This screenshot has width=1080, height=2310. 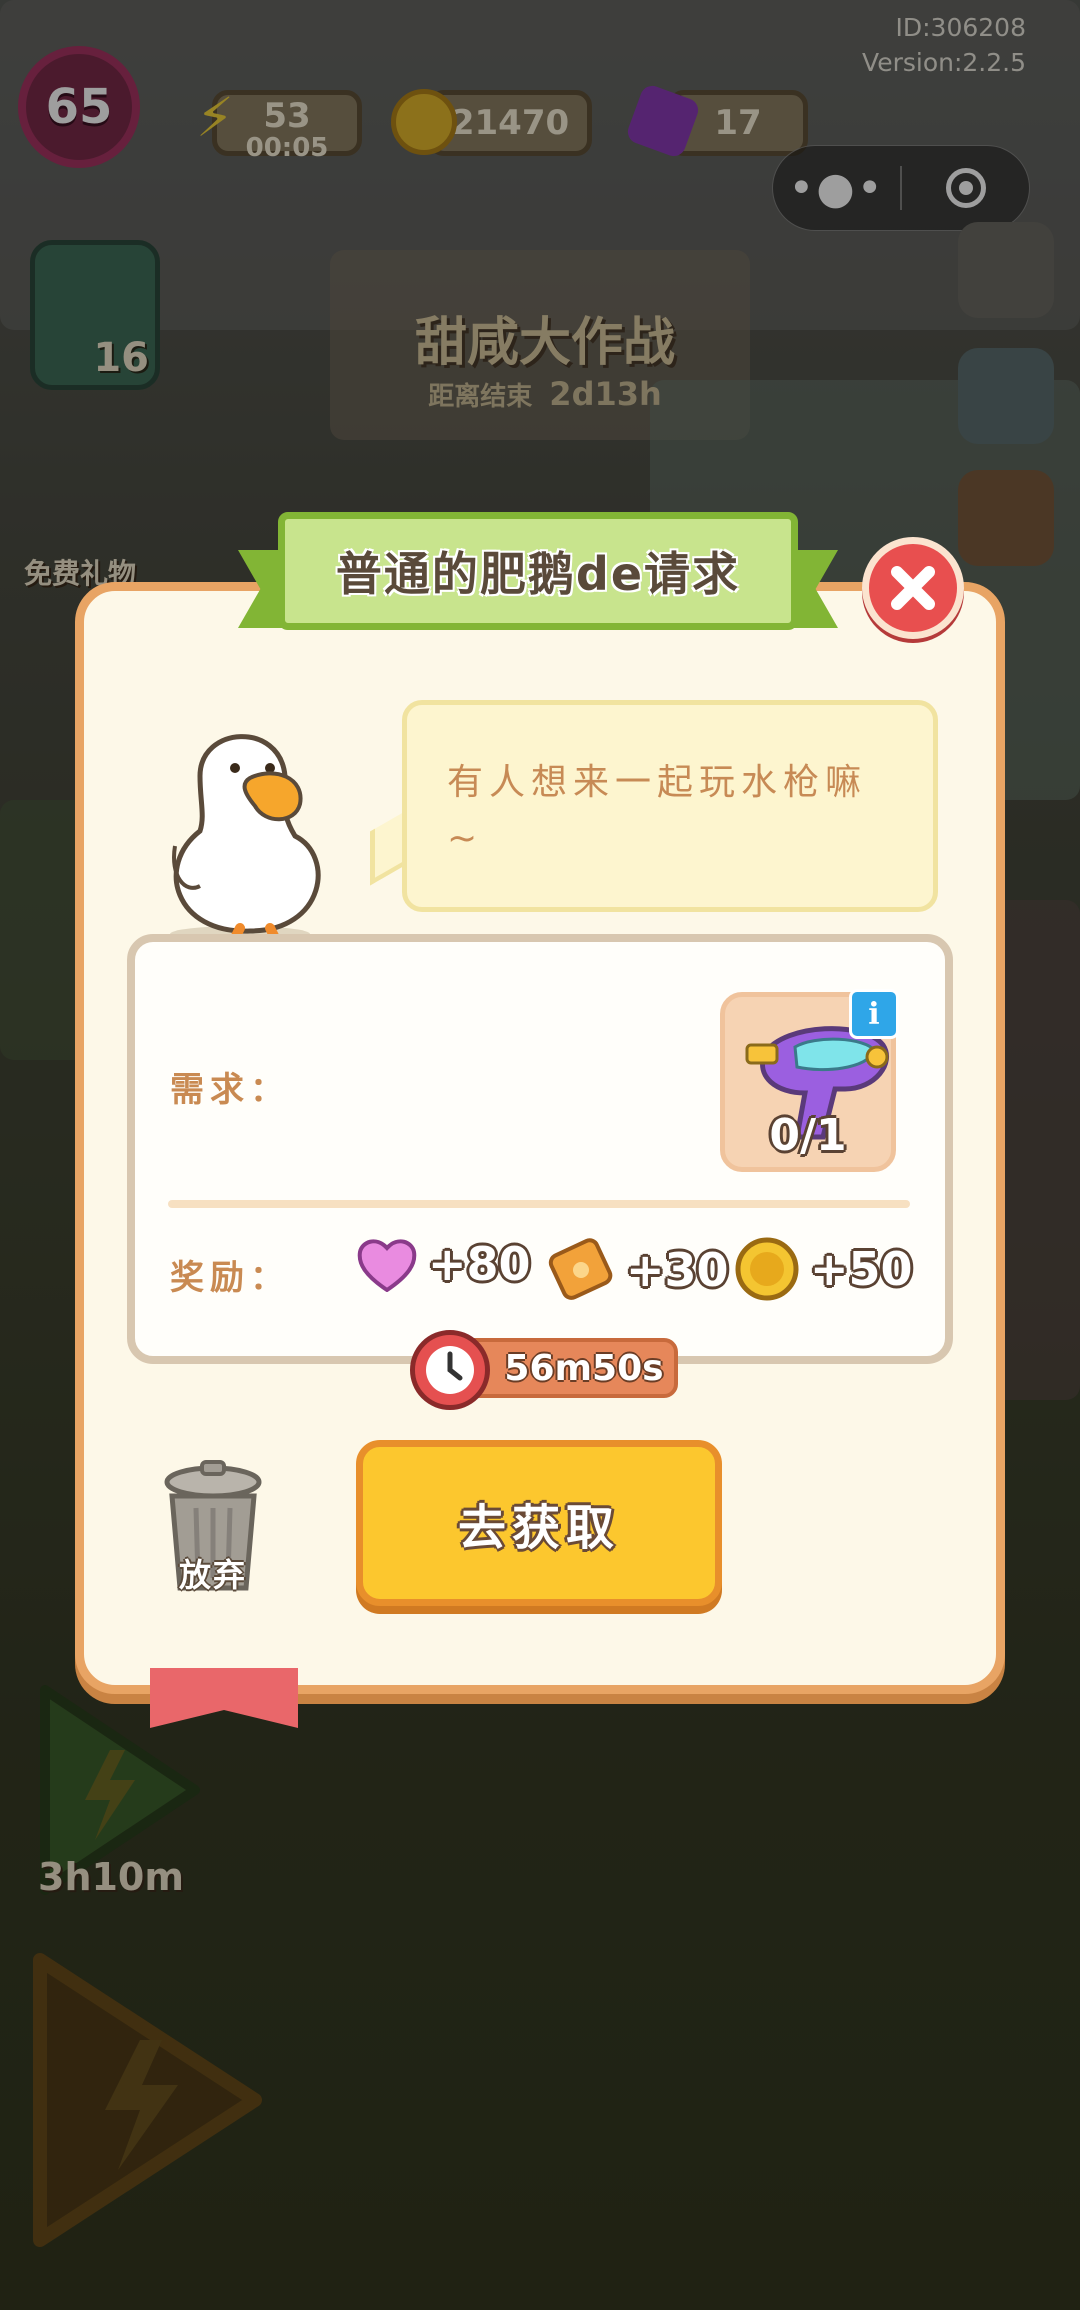 I want to click on item-progress: 0/1, so click(x=808, y=1135).